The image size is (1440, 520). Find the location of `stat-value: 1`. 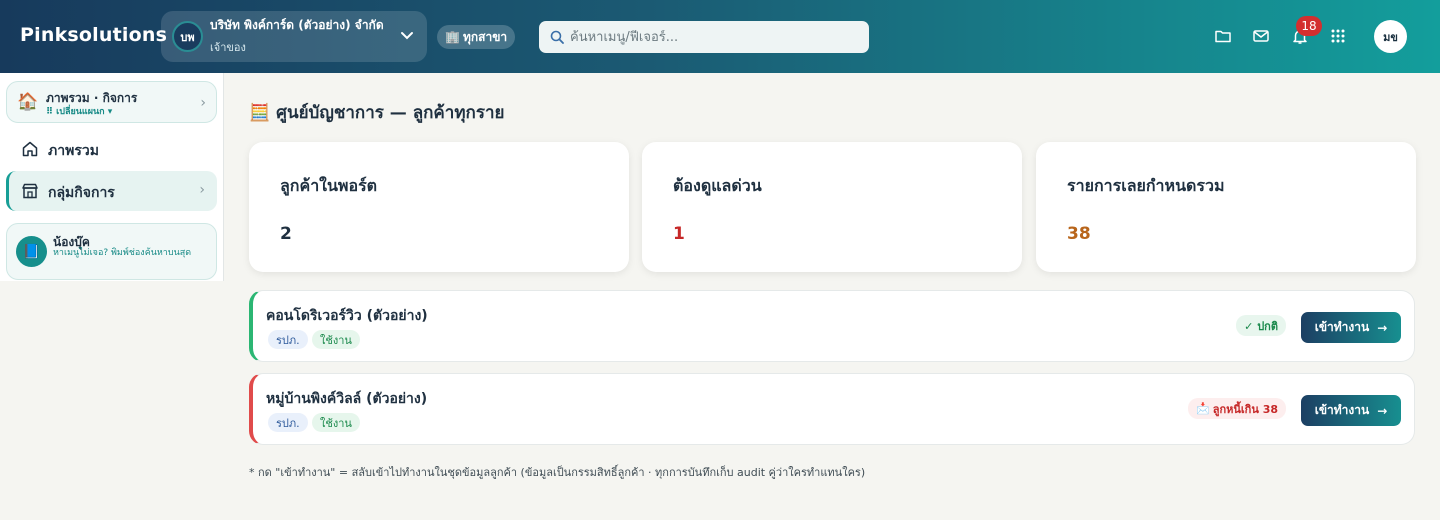

stat-value: 1 is located at coordinates (679, 234).